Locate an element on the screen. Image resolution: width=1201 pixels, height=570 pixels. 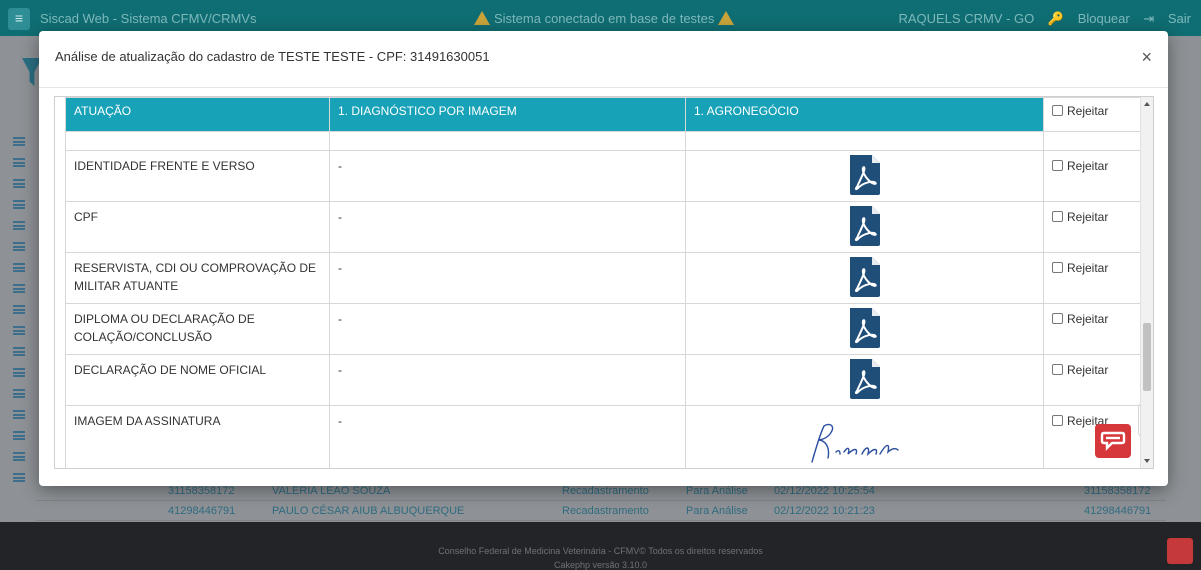
scroll-down-arrow-icon is located at coordinates (1147, 461).